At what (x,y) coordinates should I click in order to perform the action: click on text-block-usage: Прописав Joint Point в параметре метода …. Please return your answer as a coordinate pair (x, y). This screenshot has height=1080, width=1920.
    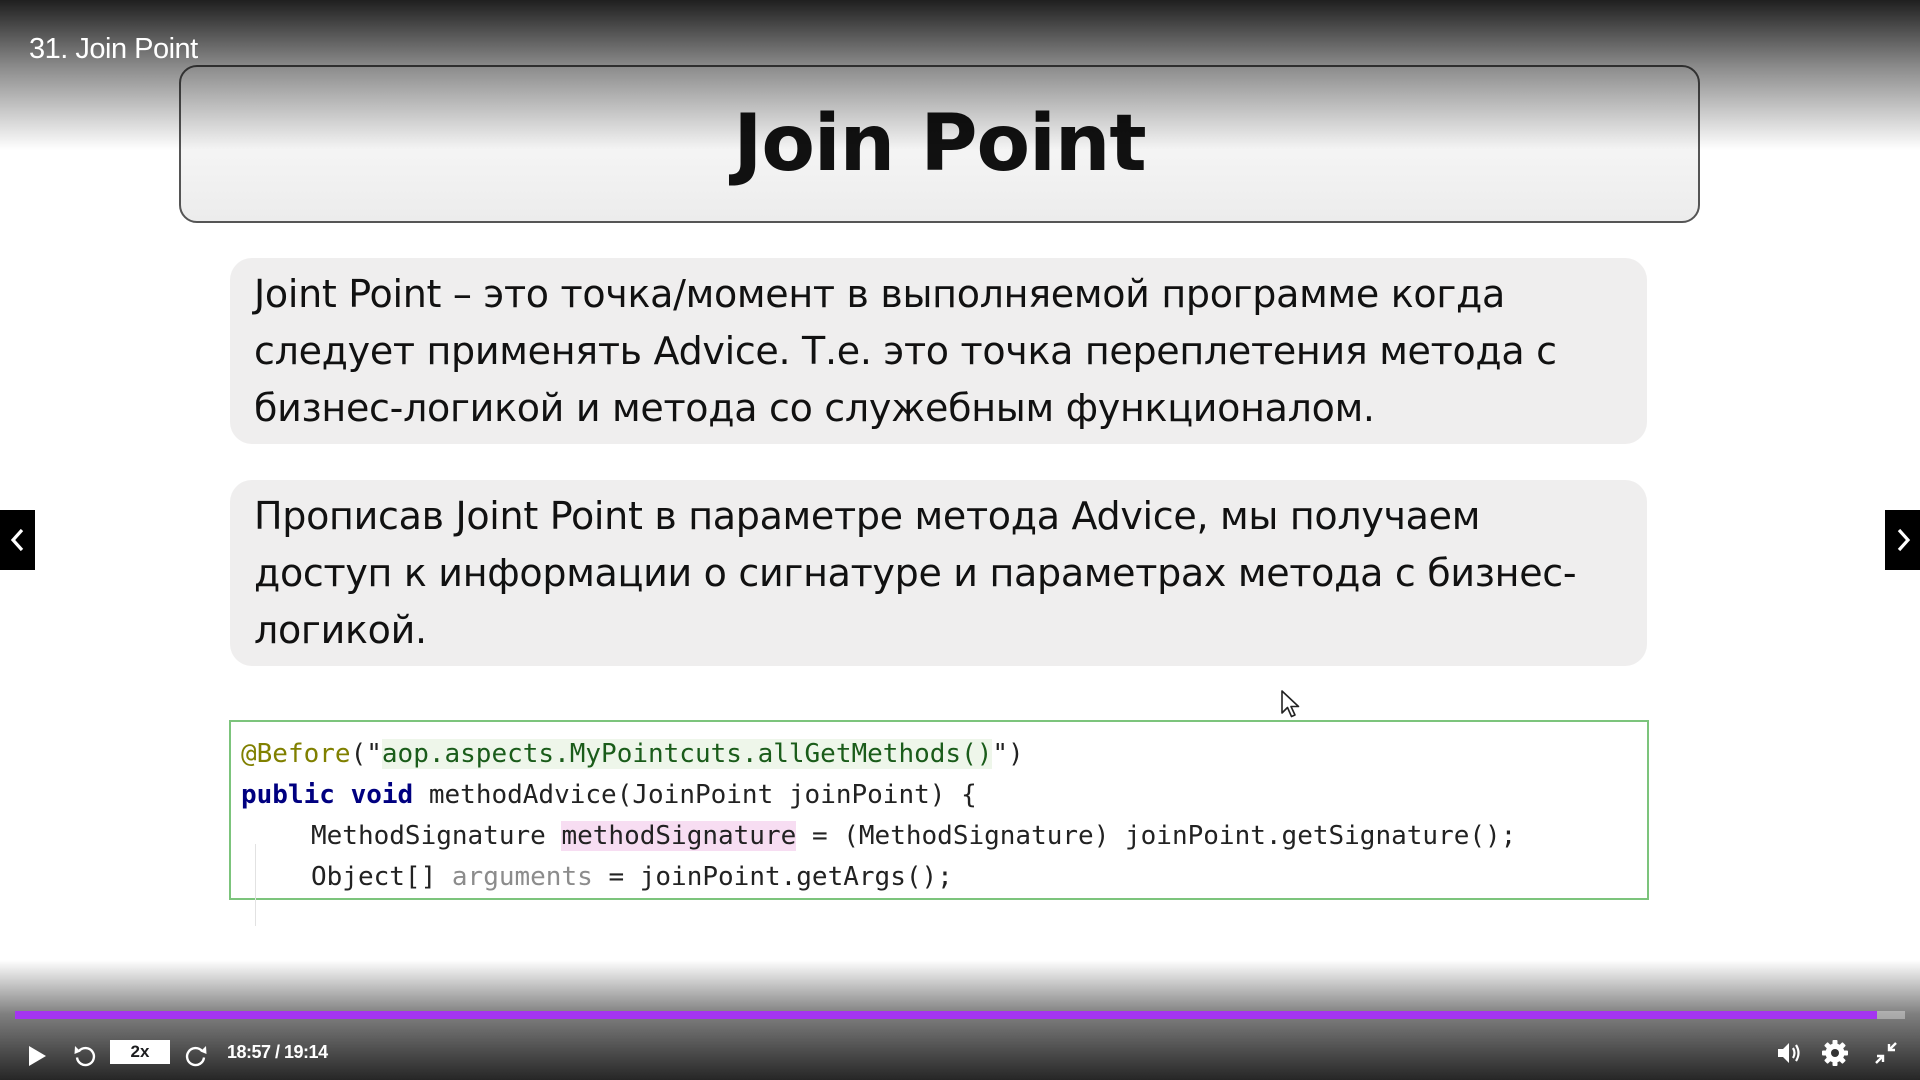
    Looking at the image, I should click on (938, 573).